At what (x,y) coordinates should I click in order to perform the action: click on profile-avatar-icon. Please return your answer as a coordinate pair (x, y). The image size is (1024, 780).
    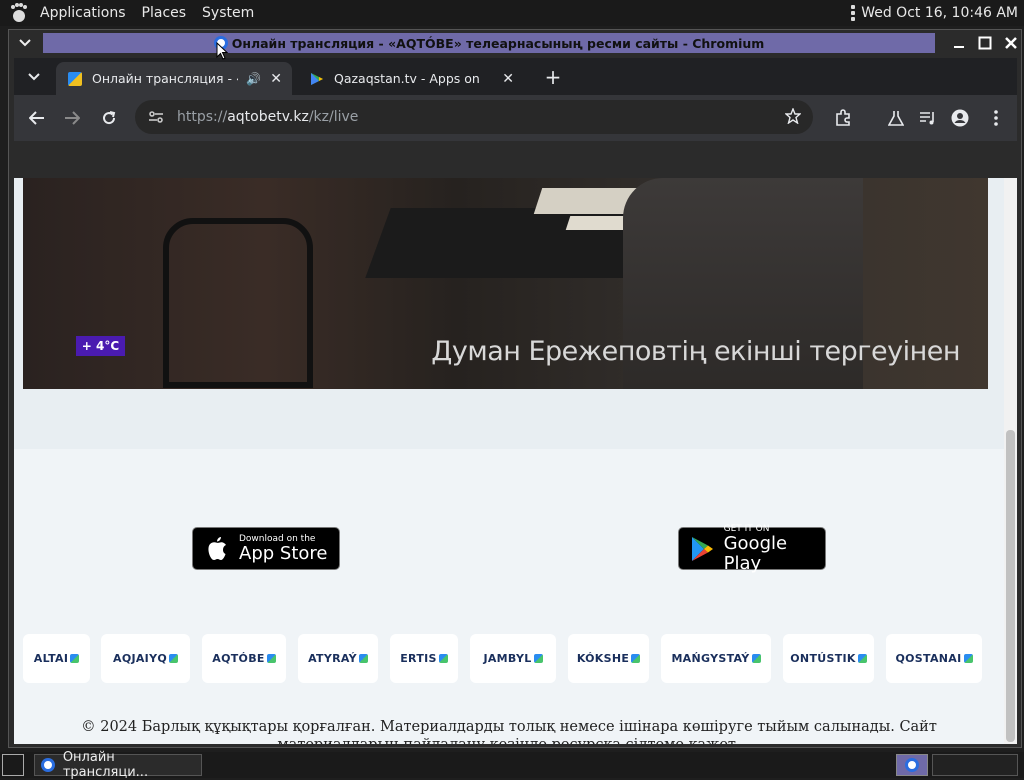
    Looking at the image, I should click on (960, 118).